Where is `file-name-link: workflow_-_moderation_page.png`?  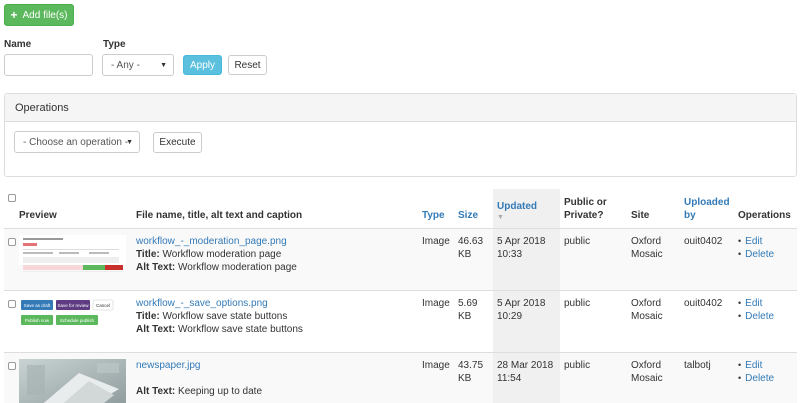
file-name-link: workflow_-_moderation_page.png is located at coordinates (211, 241).